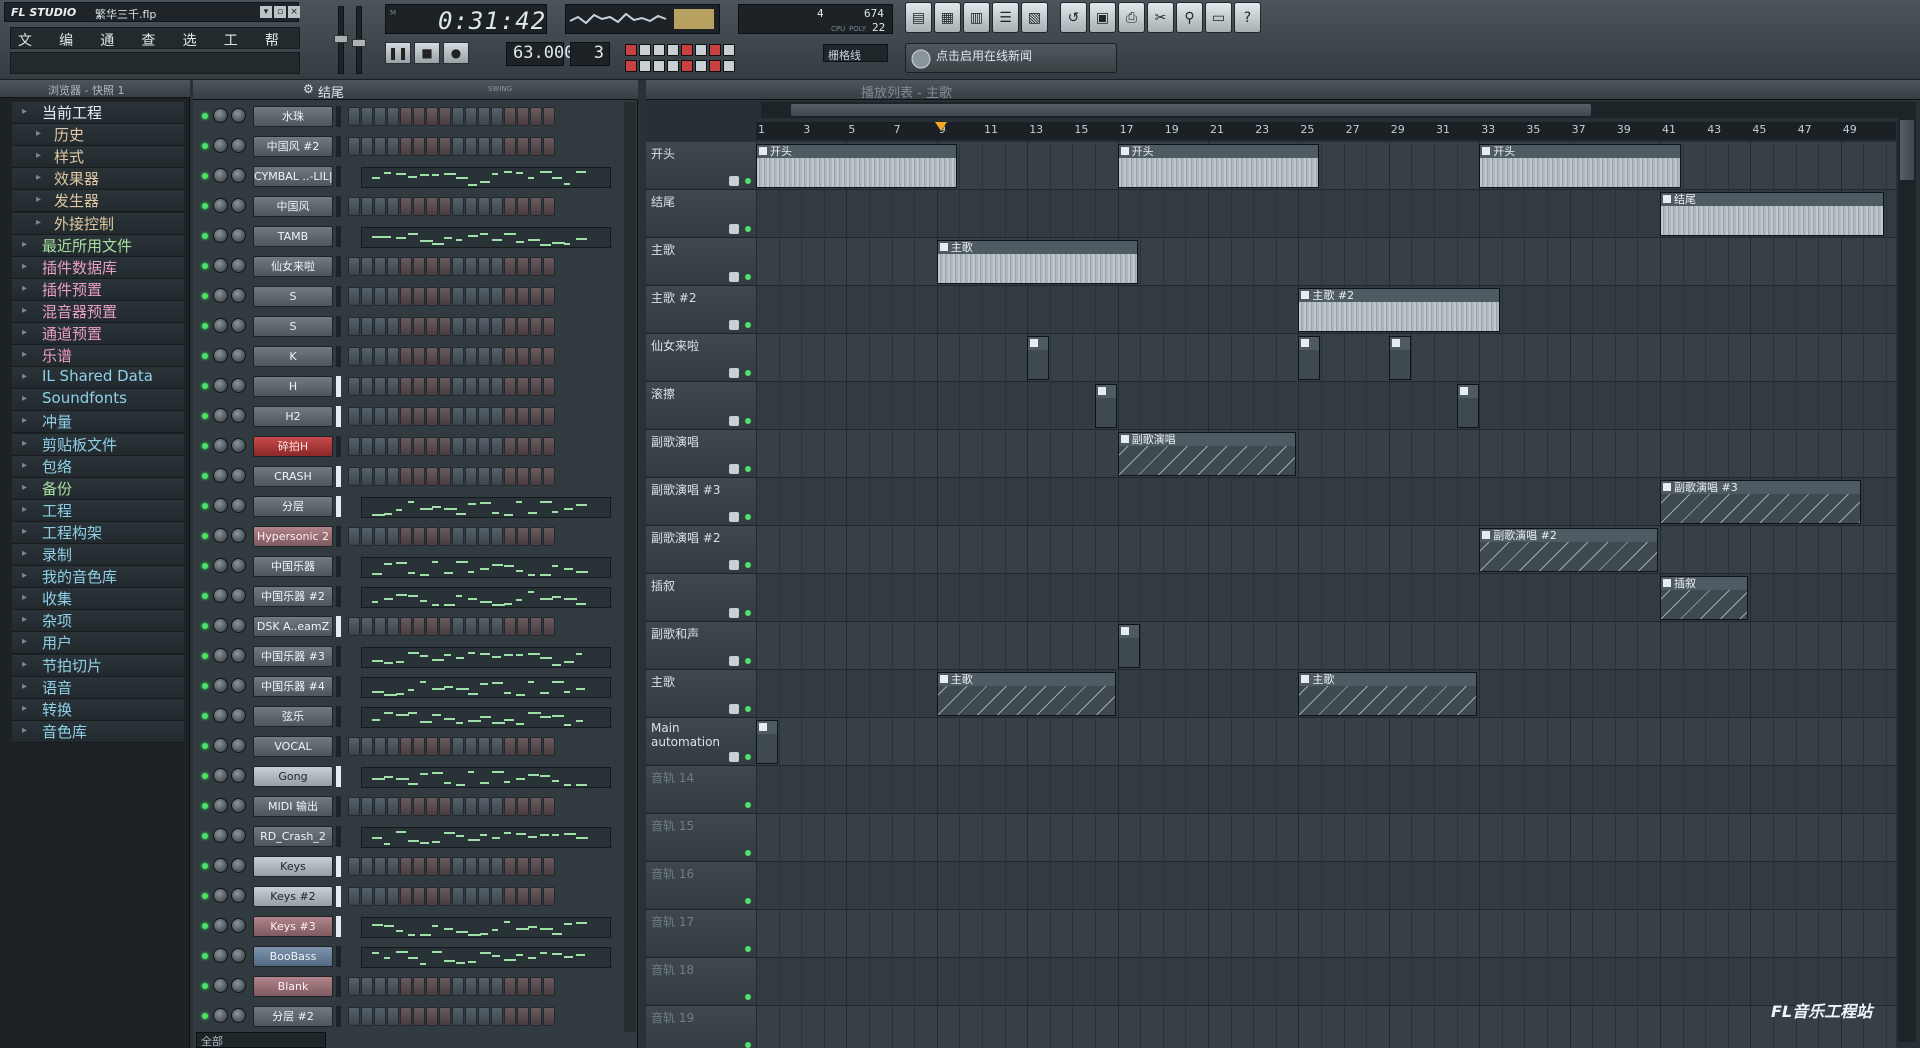 The width and height of the screenshot is (1920, 1048). I want to click on master-pitch-slider, so click(359, 40).